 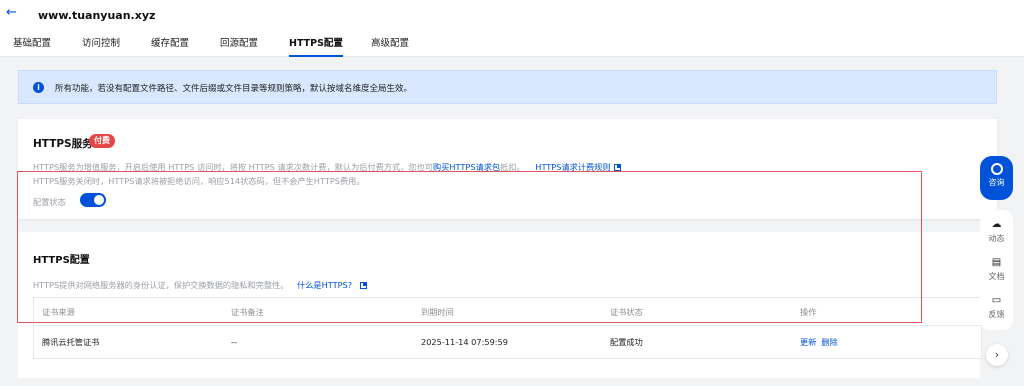 I want to click on consult-button: 咨询, so click(x=996, y=178).